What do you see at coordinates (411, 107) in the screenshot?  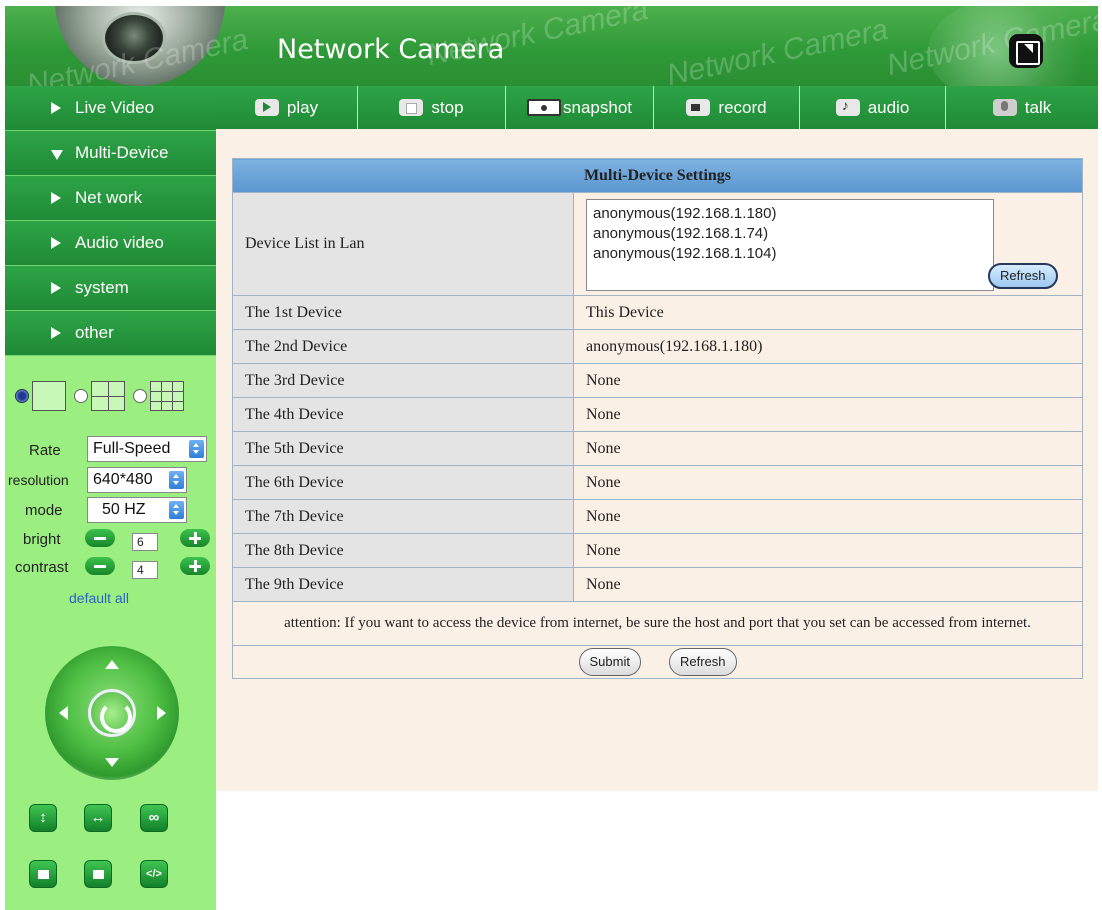 I see `stop-icon` at bounding box center [411, 107].